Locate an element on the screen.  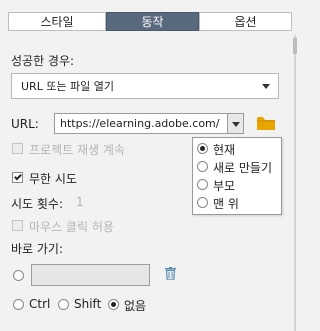
infinite-attempts-label: 무한 시도 is located at coordinates (53, 179).